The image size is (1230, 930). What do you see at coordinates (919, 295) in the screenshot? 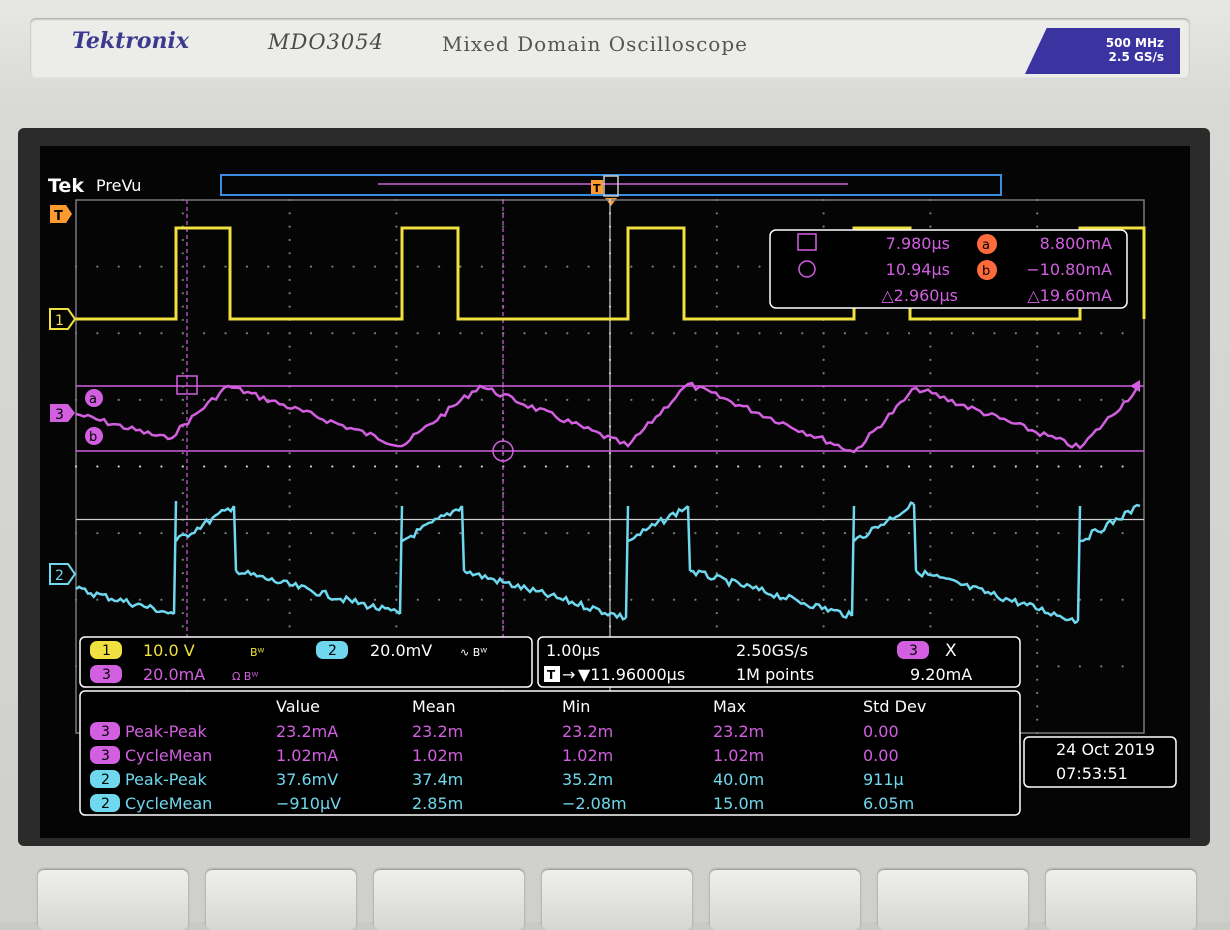
I see `cursor-delta-time: △2.960µs` at bounding box center [919, 295].